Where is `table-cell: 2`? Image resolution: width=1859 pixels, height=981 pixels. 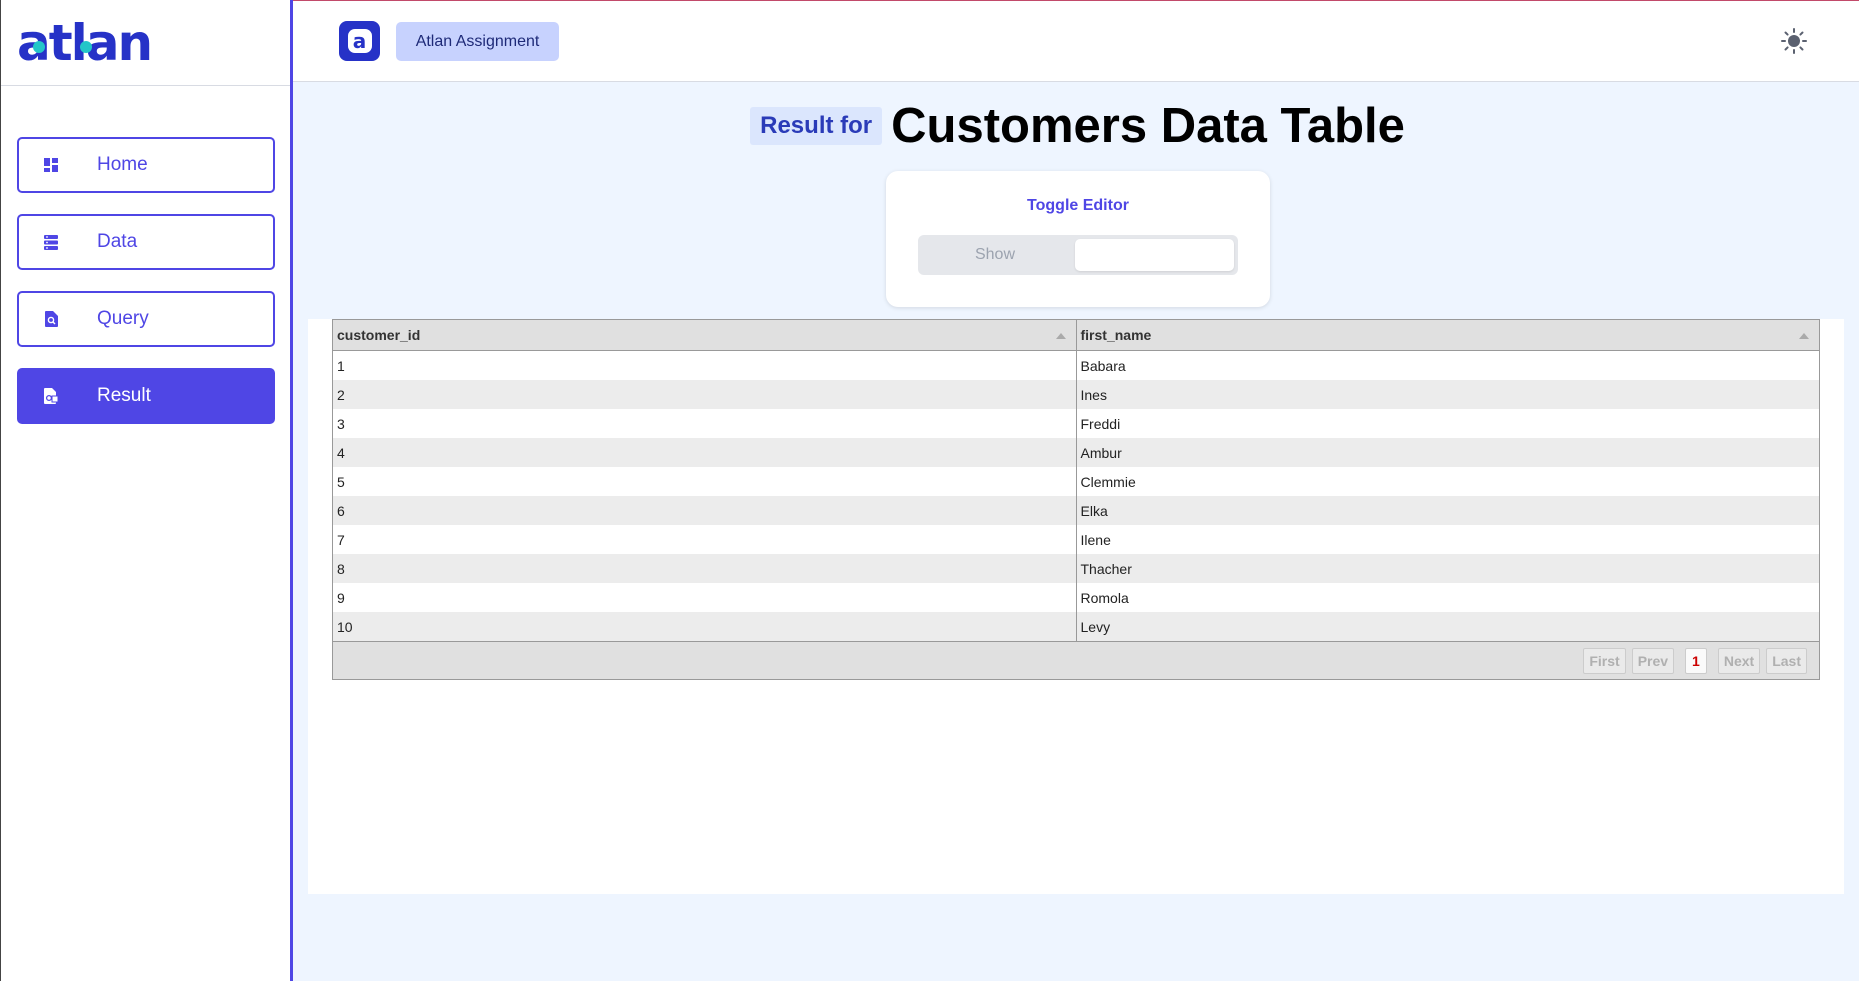
table-cell: 2 is located at coordinates (341, 394).